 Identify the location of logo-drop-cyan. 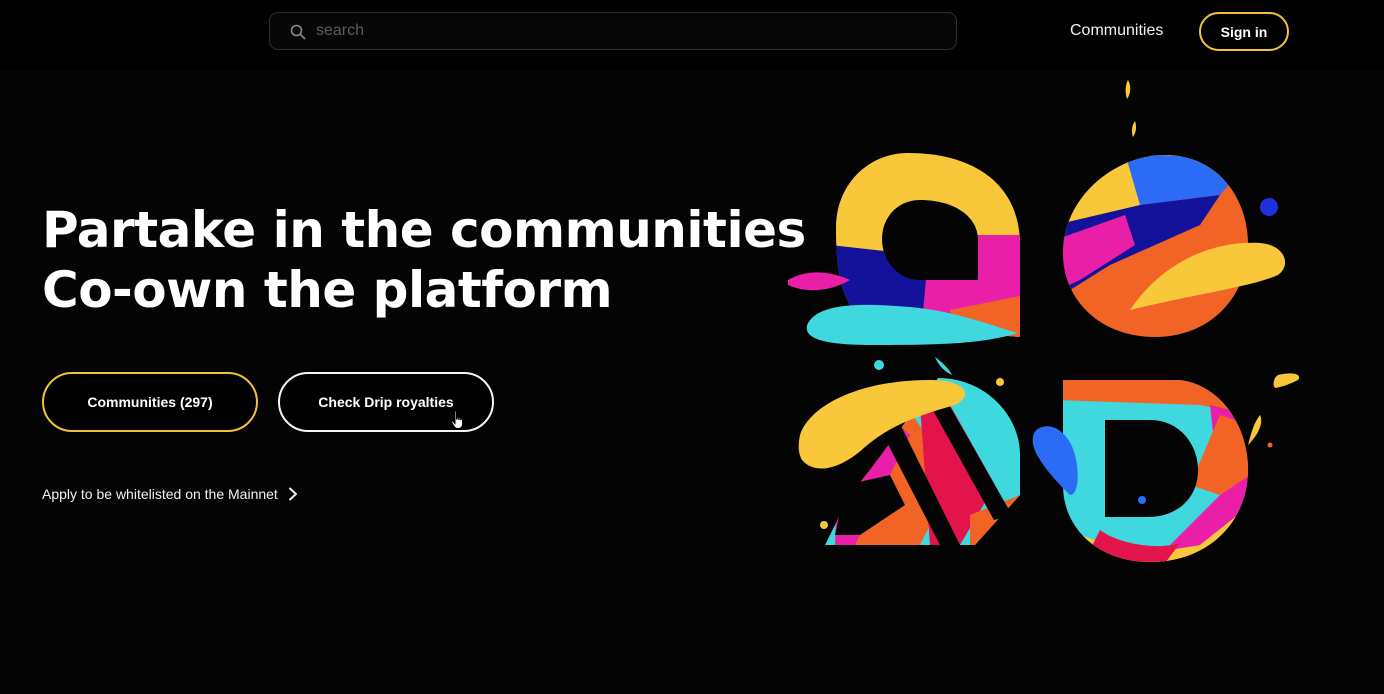
(943, 366).